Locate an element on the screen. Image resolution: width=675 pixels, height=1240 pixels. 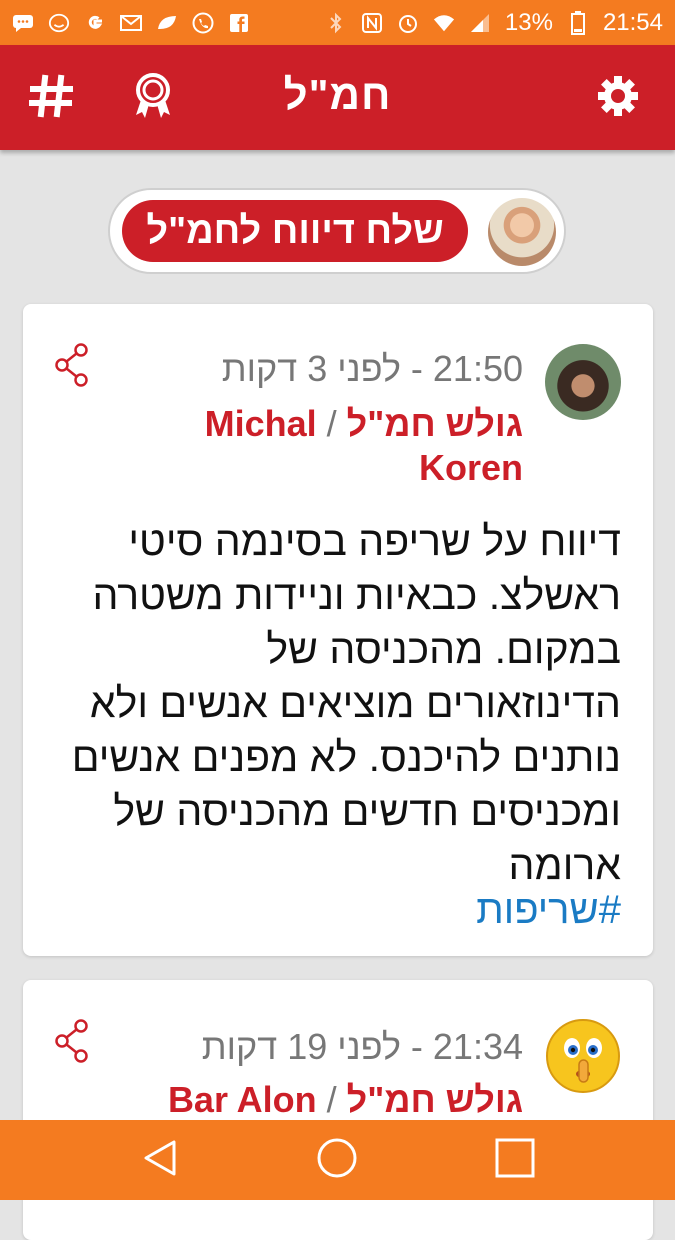
wifi-icon is located at coordinates (444, 23).